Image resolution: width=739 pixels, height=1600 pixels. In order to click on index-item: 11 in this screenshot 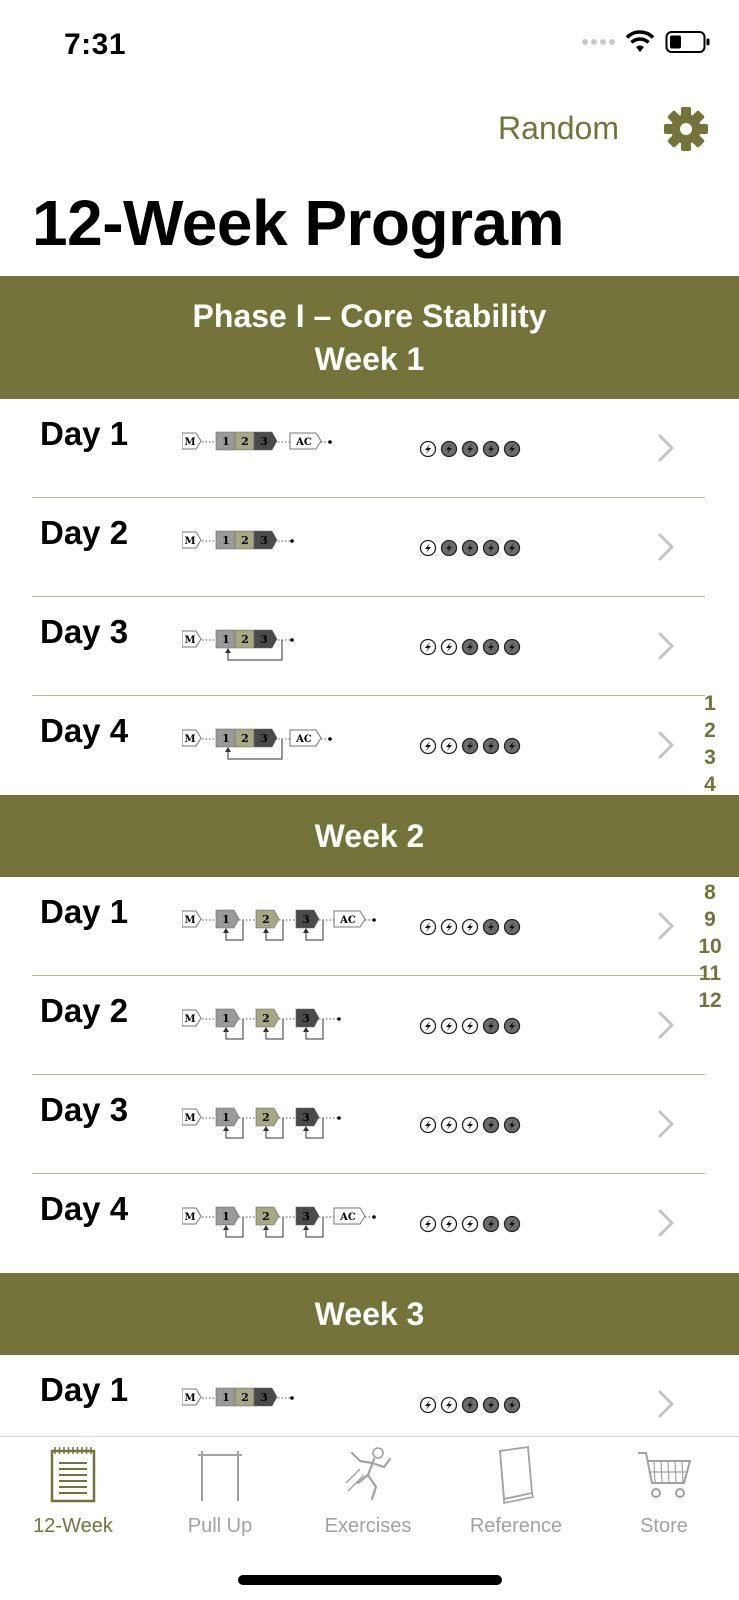, I will do `click(710, 973)`.